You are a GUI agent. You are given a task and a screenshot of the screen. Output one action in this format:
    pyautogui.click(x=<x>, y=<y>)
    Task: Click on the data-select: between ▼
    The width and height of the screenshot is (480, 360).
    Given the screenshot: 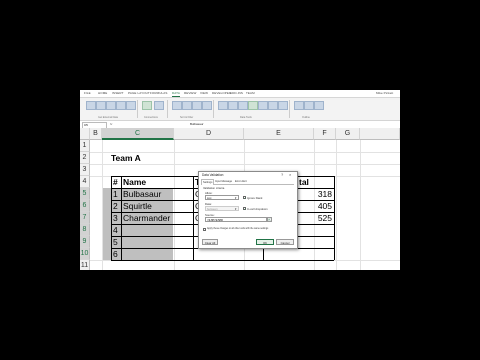 What is the action you would take?
    pyautogui.click(x=222, y=208)
    